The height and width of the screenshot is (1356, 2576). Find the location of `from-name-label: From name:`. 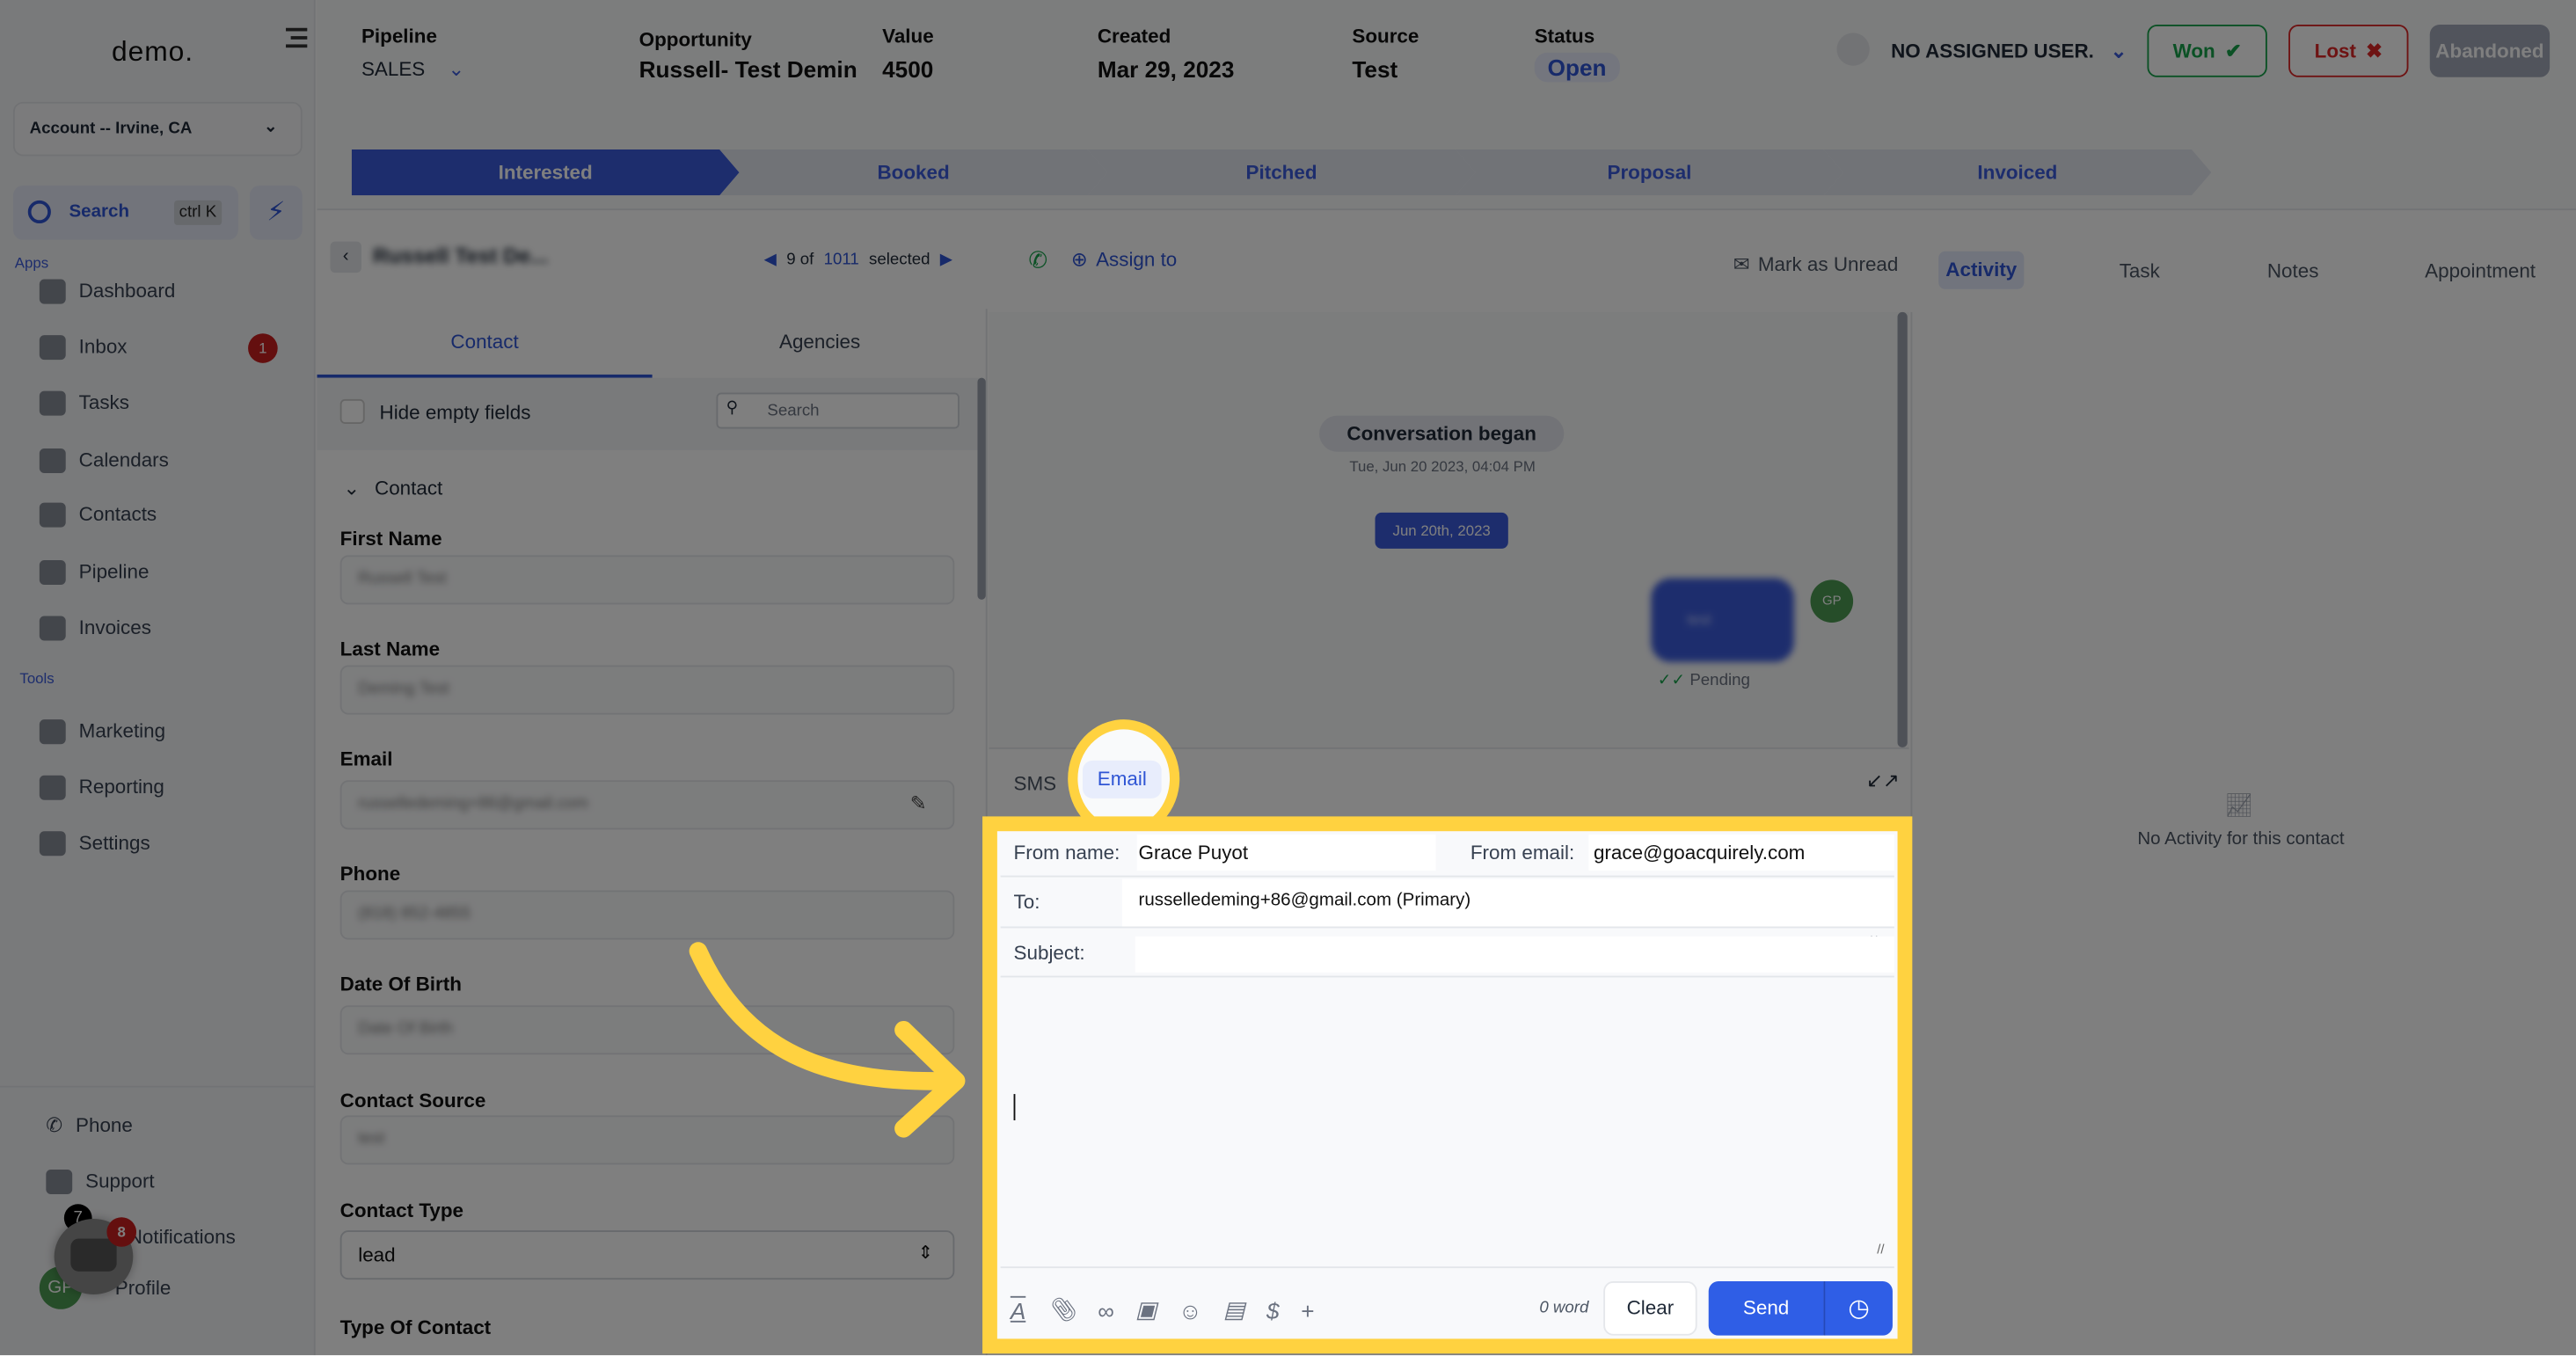

from-name-label: From name: is located at coordinates (1066, 852).